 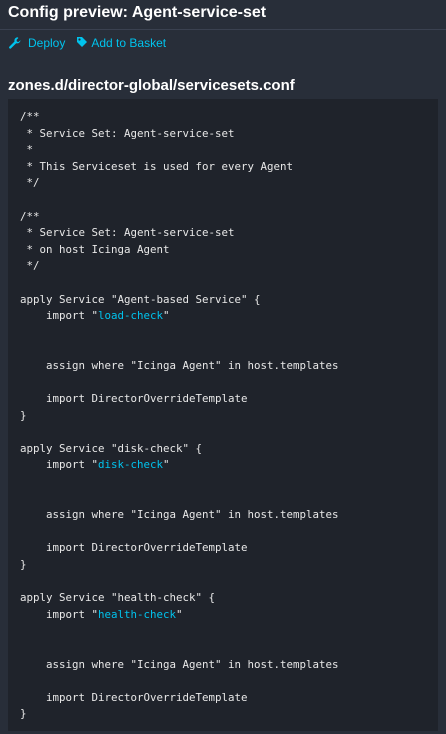 I want to click on config-file-path: zones.d/director-global/servicesets.conf, so click(x=151, y=85).